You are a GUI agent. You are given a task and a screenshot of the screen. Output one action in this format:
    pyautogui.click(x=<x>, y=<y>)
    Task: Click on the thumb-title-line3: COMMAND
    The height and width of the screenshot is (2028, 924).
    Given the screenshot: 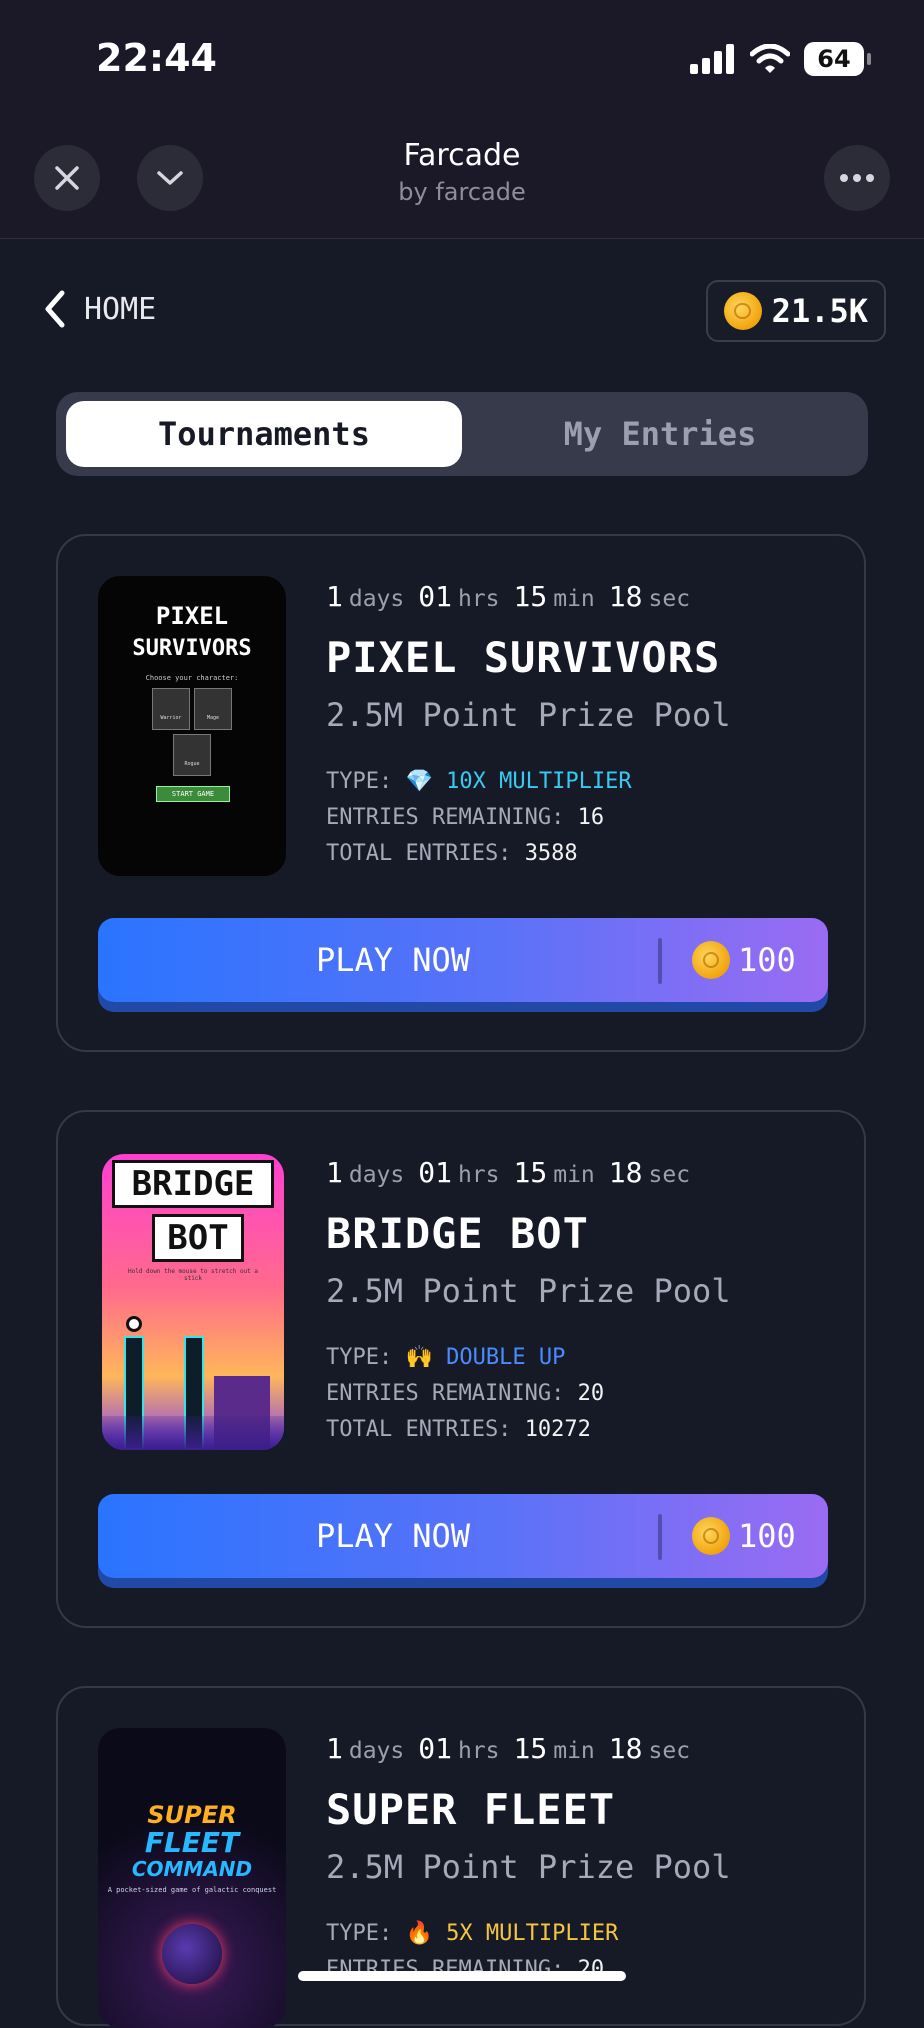 What is the action you would take?
    pyautogui.click(x=192, y=1869)
    